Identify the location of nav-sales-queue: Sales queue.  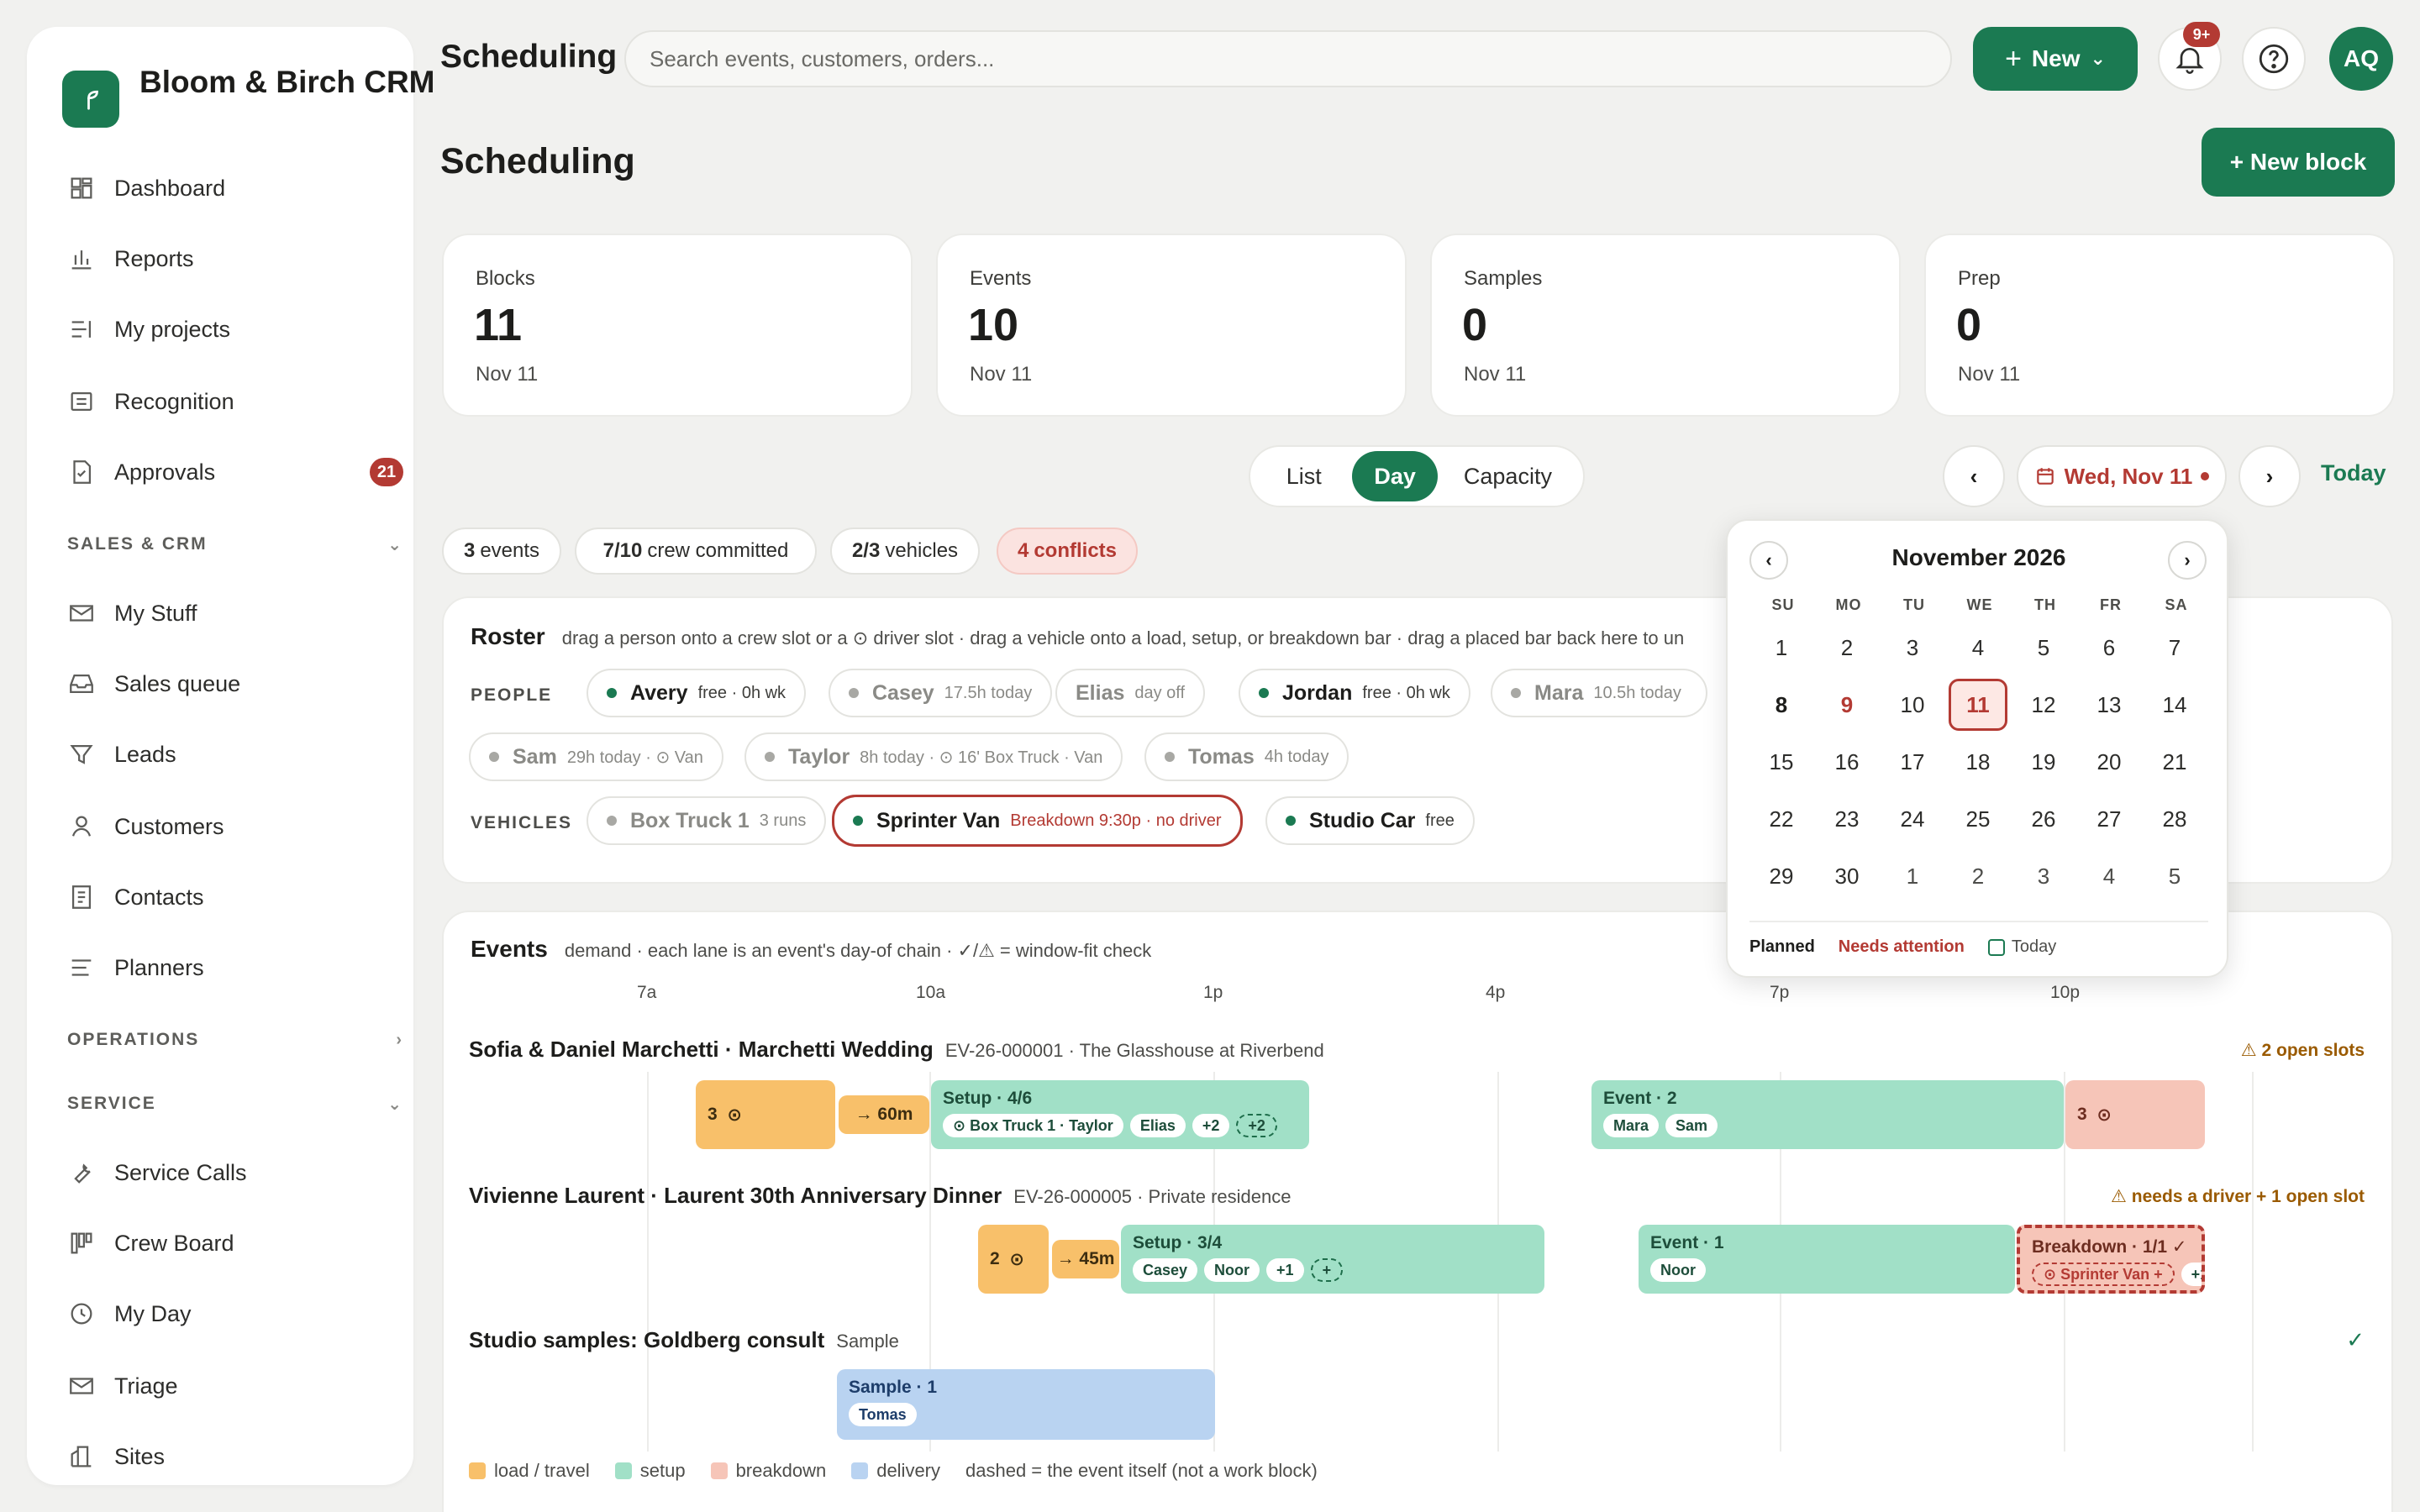
(235, 684).